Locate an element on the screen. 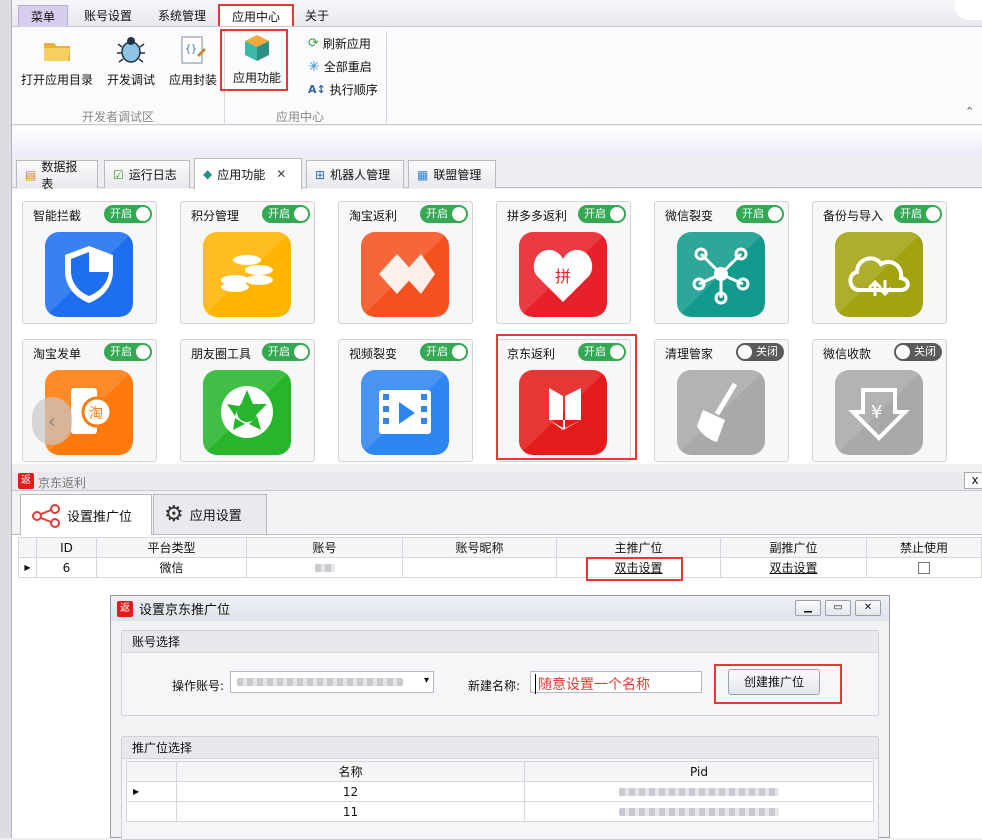 The width and height of the screenshot is (982, 840). tab-account-settings: 账号设置 is located at coordinates (108, 16).